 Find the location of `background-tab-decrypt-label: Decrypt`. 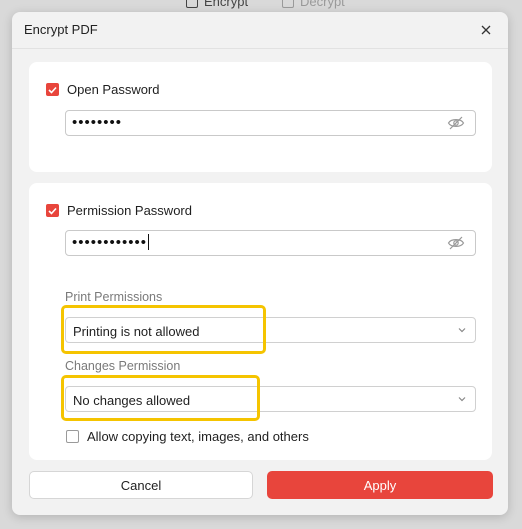

background-tab-decrypt-label: Decrypt is located at coordinates (322, 4).